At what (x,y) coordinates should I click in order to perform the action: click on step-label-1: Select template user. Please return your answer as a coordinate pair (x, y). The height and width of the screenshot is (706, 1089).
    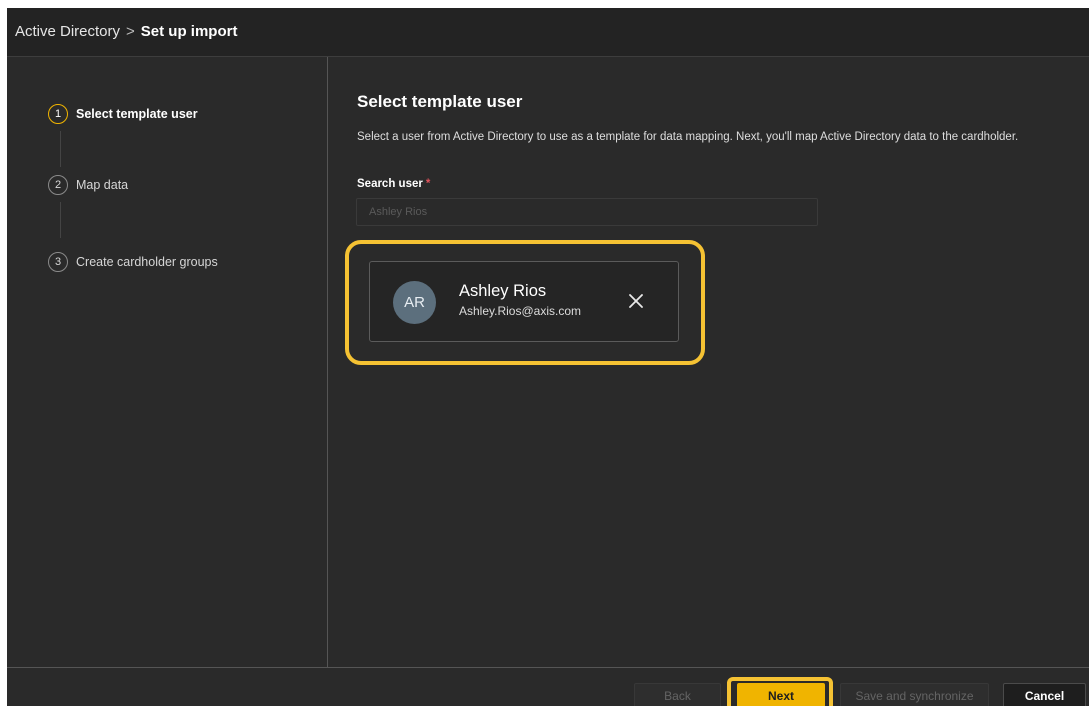
    Looking at the image, I should click on (137, 114).